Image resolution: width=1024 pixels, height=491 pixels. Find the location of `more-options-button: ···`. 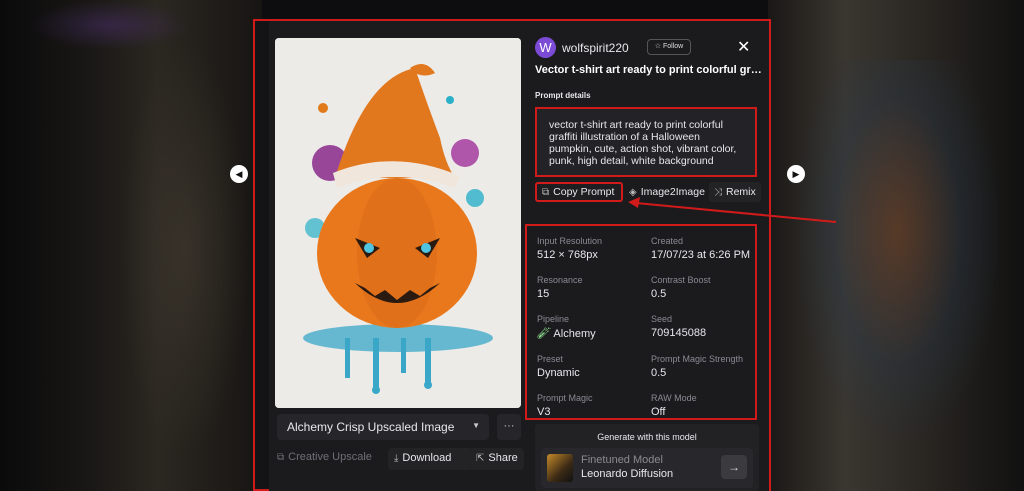

more-options-button: ··· is located at coordinates (509, 427).